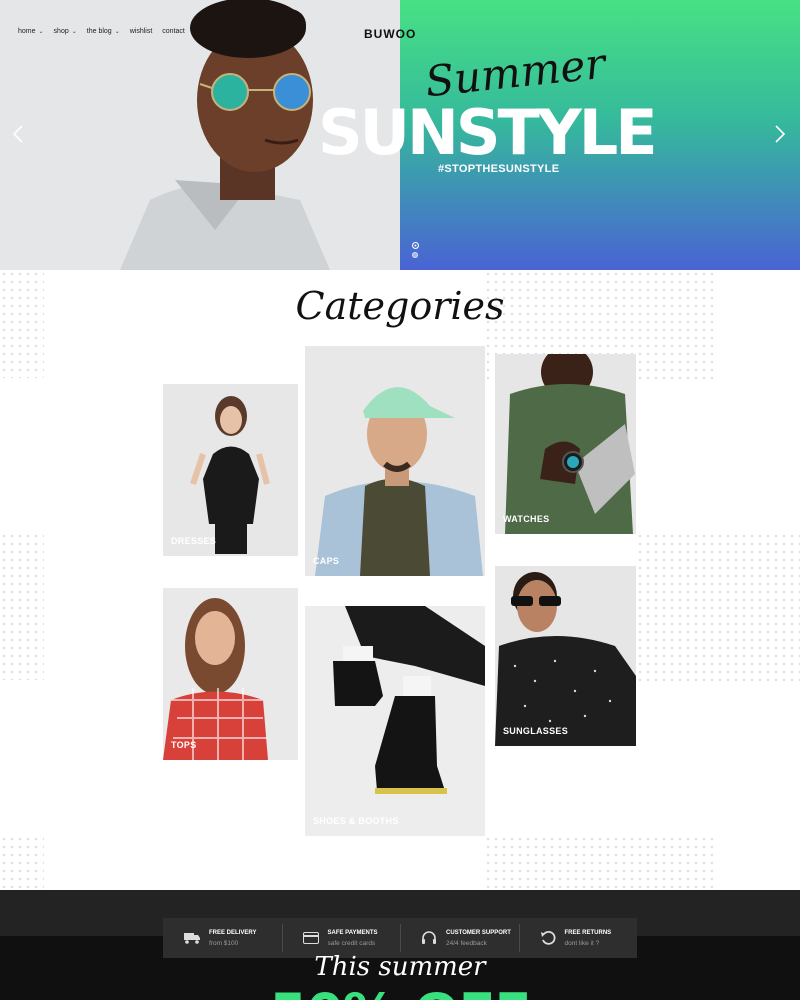 The image size is (800, 1000). I want to click on feature-title: FREE RETURNS, so click(588, 932).